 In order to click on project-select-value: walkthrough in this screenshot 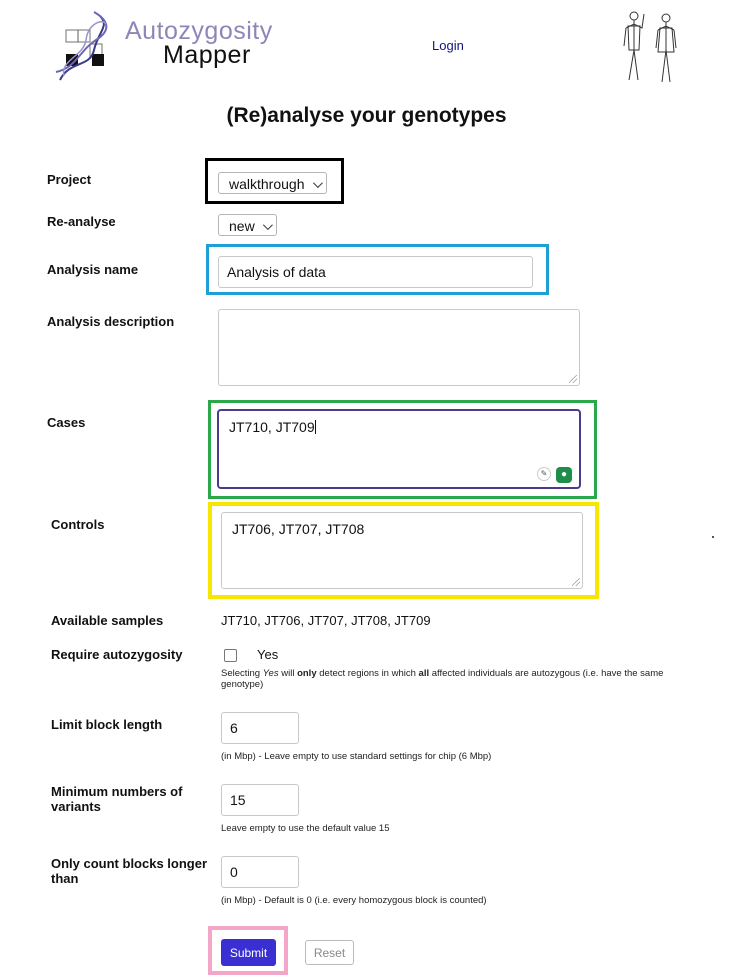, I will do `click(267, 184)`.